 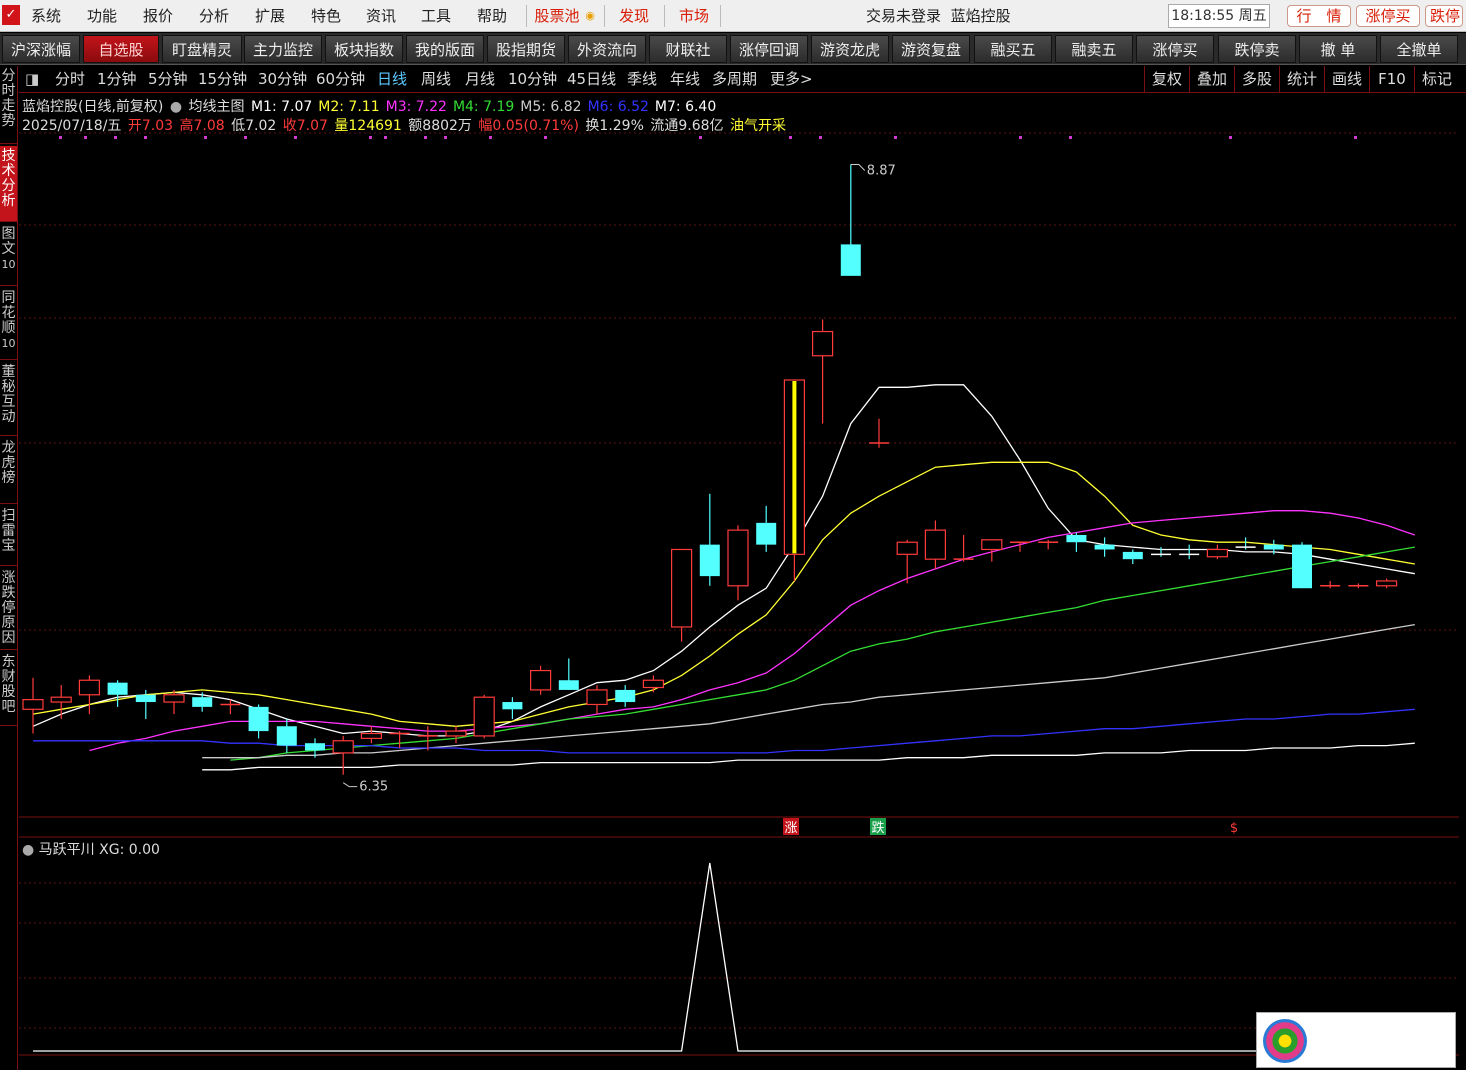 What do you see at coordinates (734, 79) in the screenshot?
I see `period-13: 多周期` at bounding box center [734, 79].